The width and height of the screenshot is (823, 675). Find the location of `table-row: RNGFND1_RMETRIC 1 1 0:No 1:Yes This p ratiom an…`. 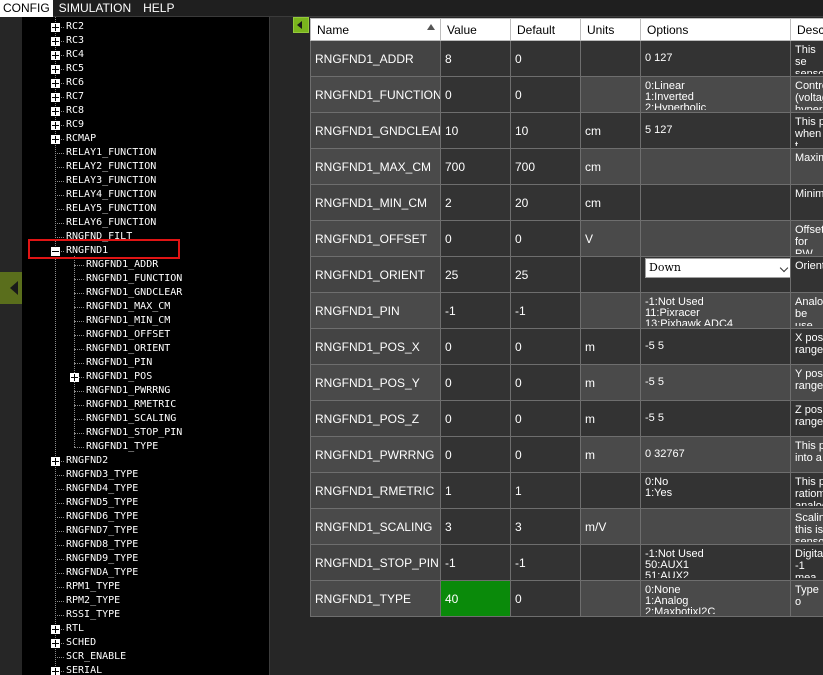

table-row: RNGFND1_RMETRIC 1 1 0:No 1:Yes This p ratiom an… is located at coordinates (566, 490).